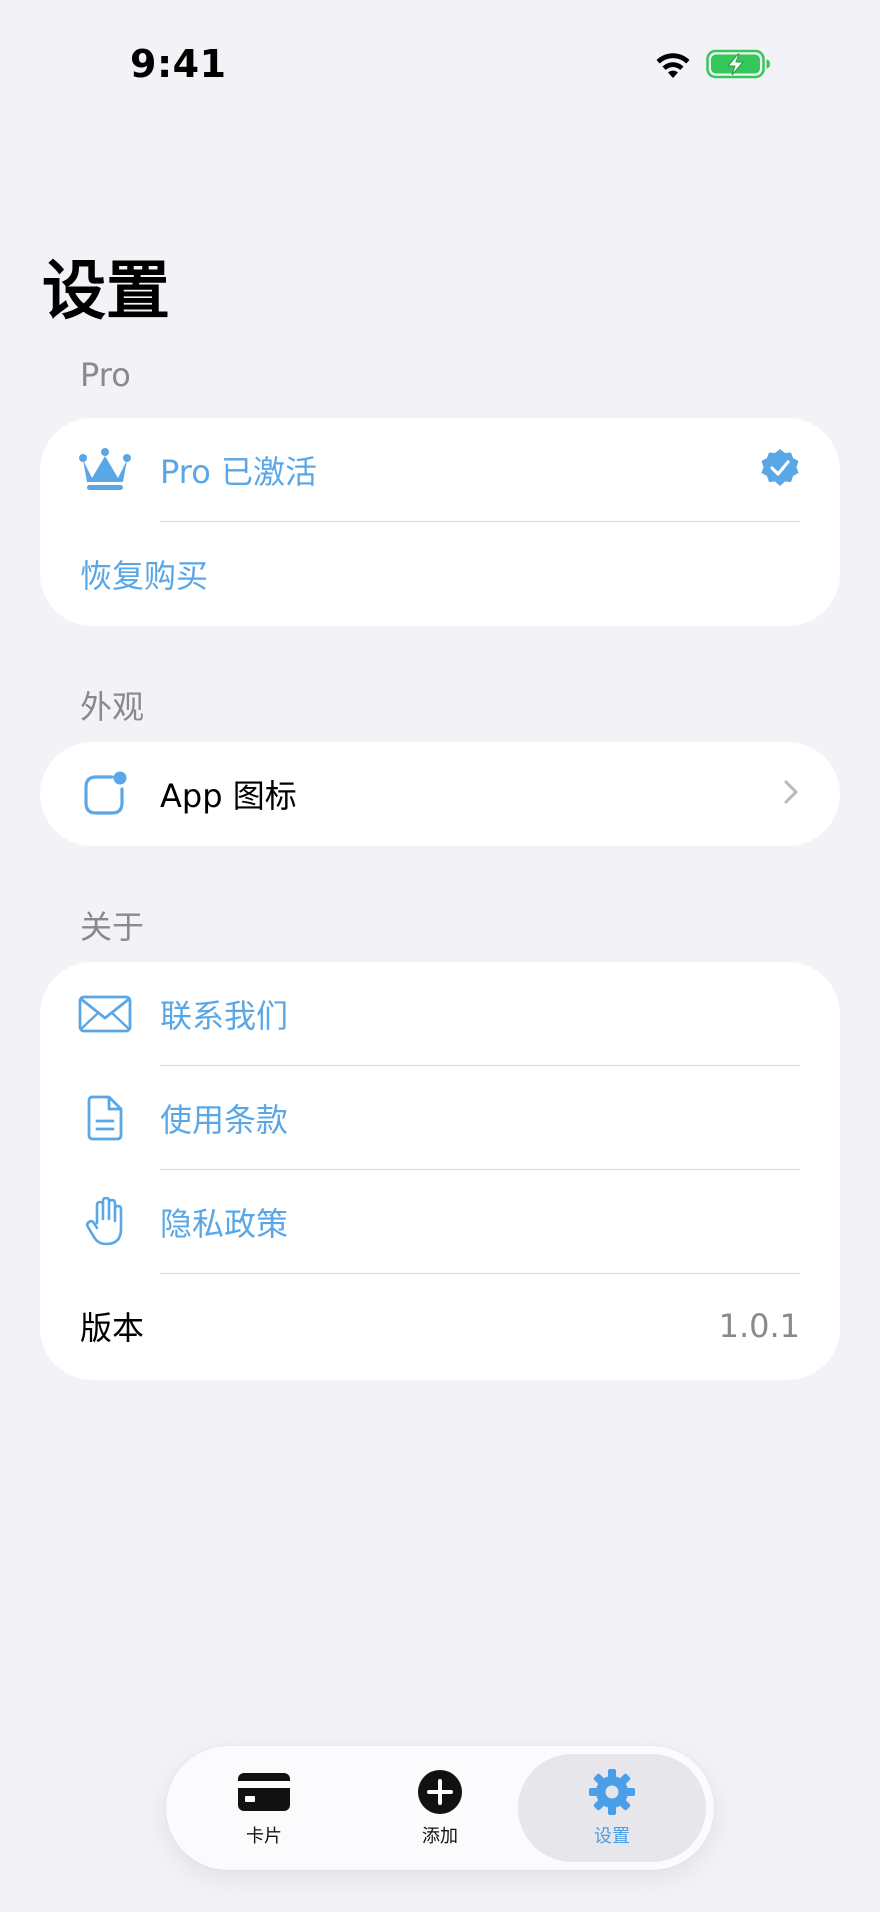 This screenshot has width=880, height=1912. What do you see at coordinates (228, 796) in the screenshot?
I see `app-icon-label: App 图标` at bounding box center [228, 796].